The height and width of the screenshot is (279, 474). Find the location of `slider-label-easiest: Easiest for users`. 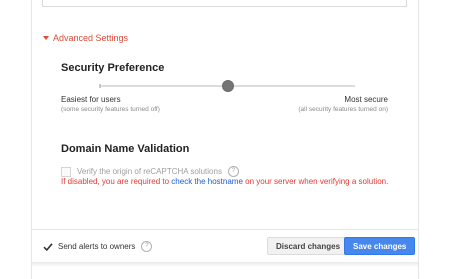

slider-label-easiest: Easiest for users is located at coordinates (91, 99).